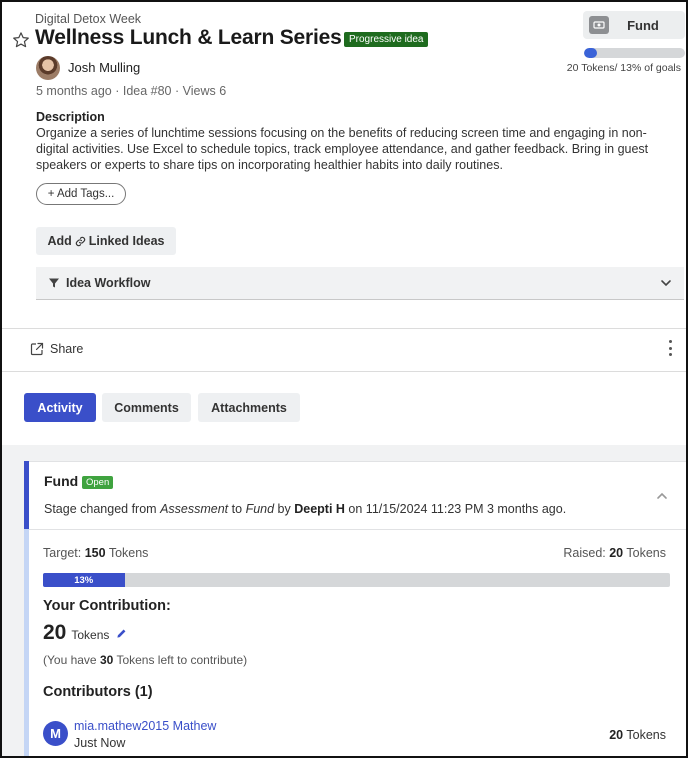 This screenshot has height=758, width=688. What do you see at coordinates (90, 635) in the screenshot?
I see `contribution-unit: Tokens` at bounding box center [90, 635].